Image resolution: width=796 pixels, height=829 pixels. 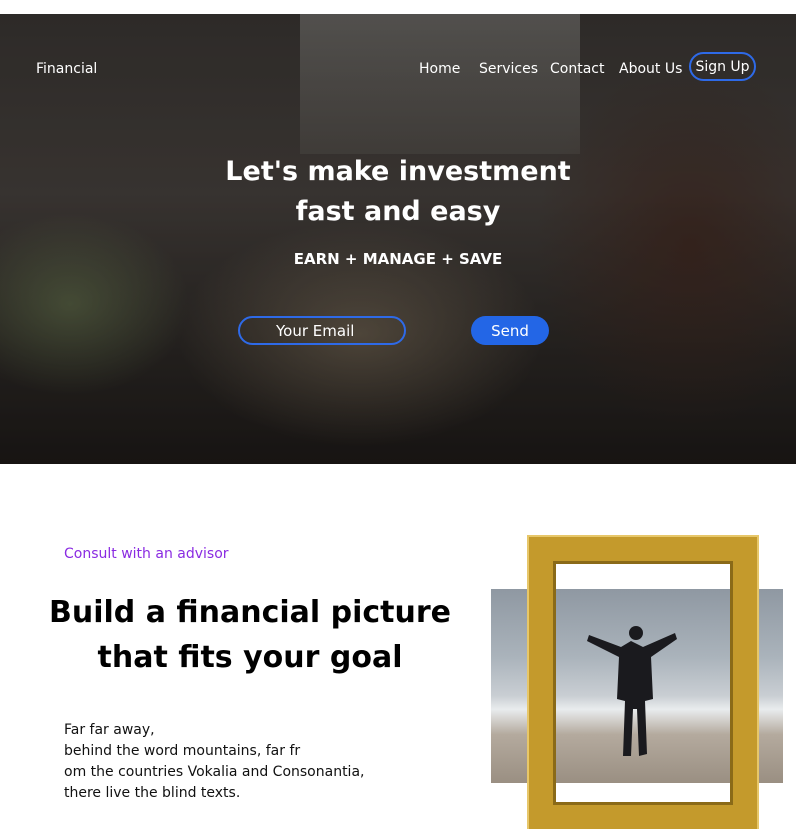 What do you see at coordinates (322, 330) in the screenshot?
I see `email-input` at bounding box center [322, 330].